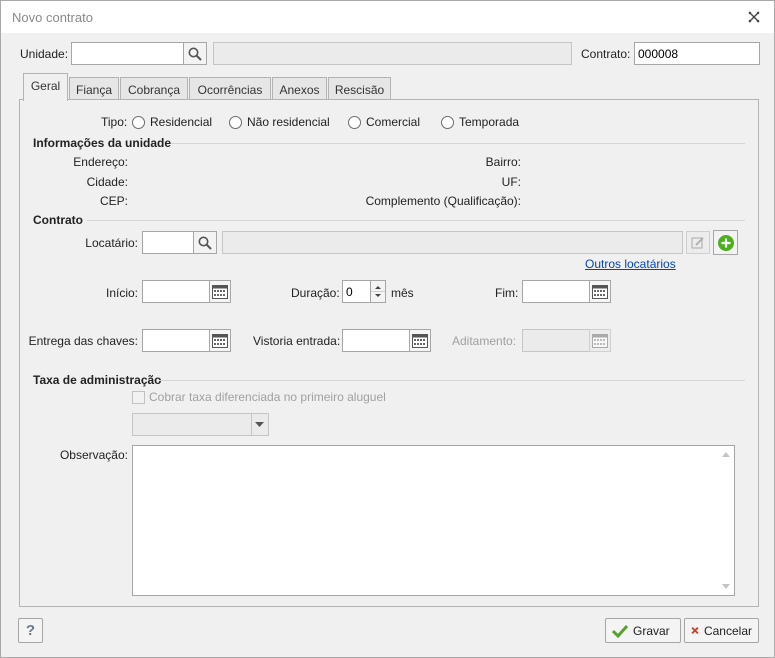 This screenshot has width=775, height=658. What do you see at coordinates (402, 293) in the screenshot?
I see `mes-label: mês` at bounding box center [402, 293].